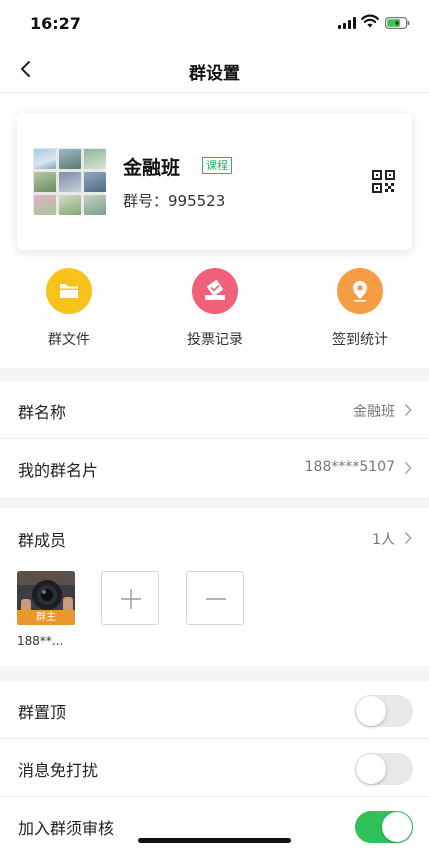 This screenshot has height=853, width=429. What do you see at coordinates (214, 74) in the screenshot?
I see `page-title: 群设置` at bounding box center [214, 74].